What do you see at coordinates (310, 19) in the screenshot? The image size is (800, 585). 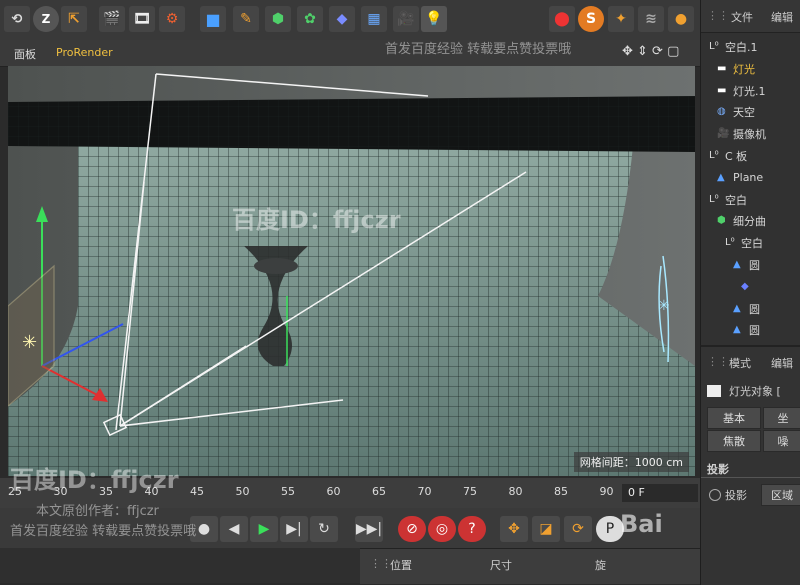 I see `cloner-icon: ✿` at bounding box center [310, 19].